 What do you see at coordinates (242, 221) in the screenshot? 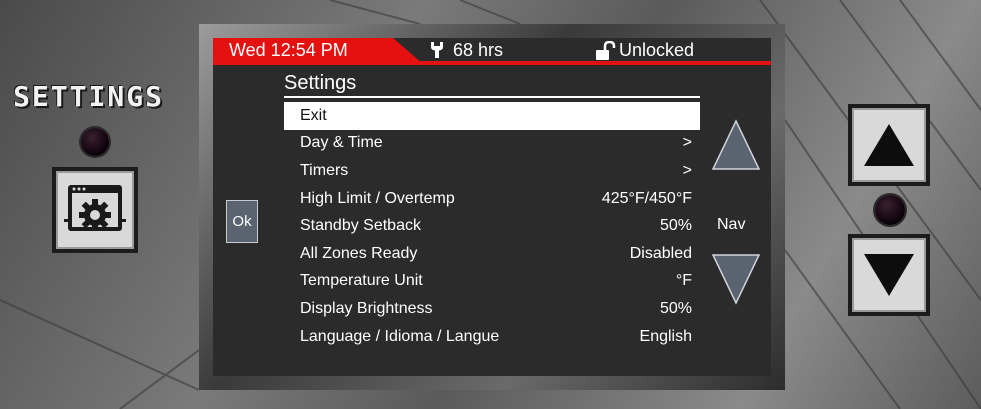
I see `ok-button: Ok` at bounding box center [242, 221].